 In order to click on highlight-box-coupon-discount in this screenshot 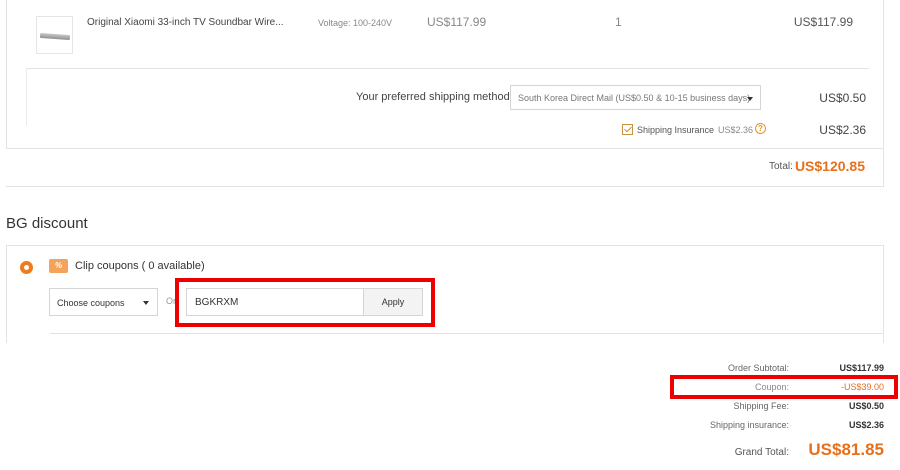, I will do `click(784, 387)`.